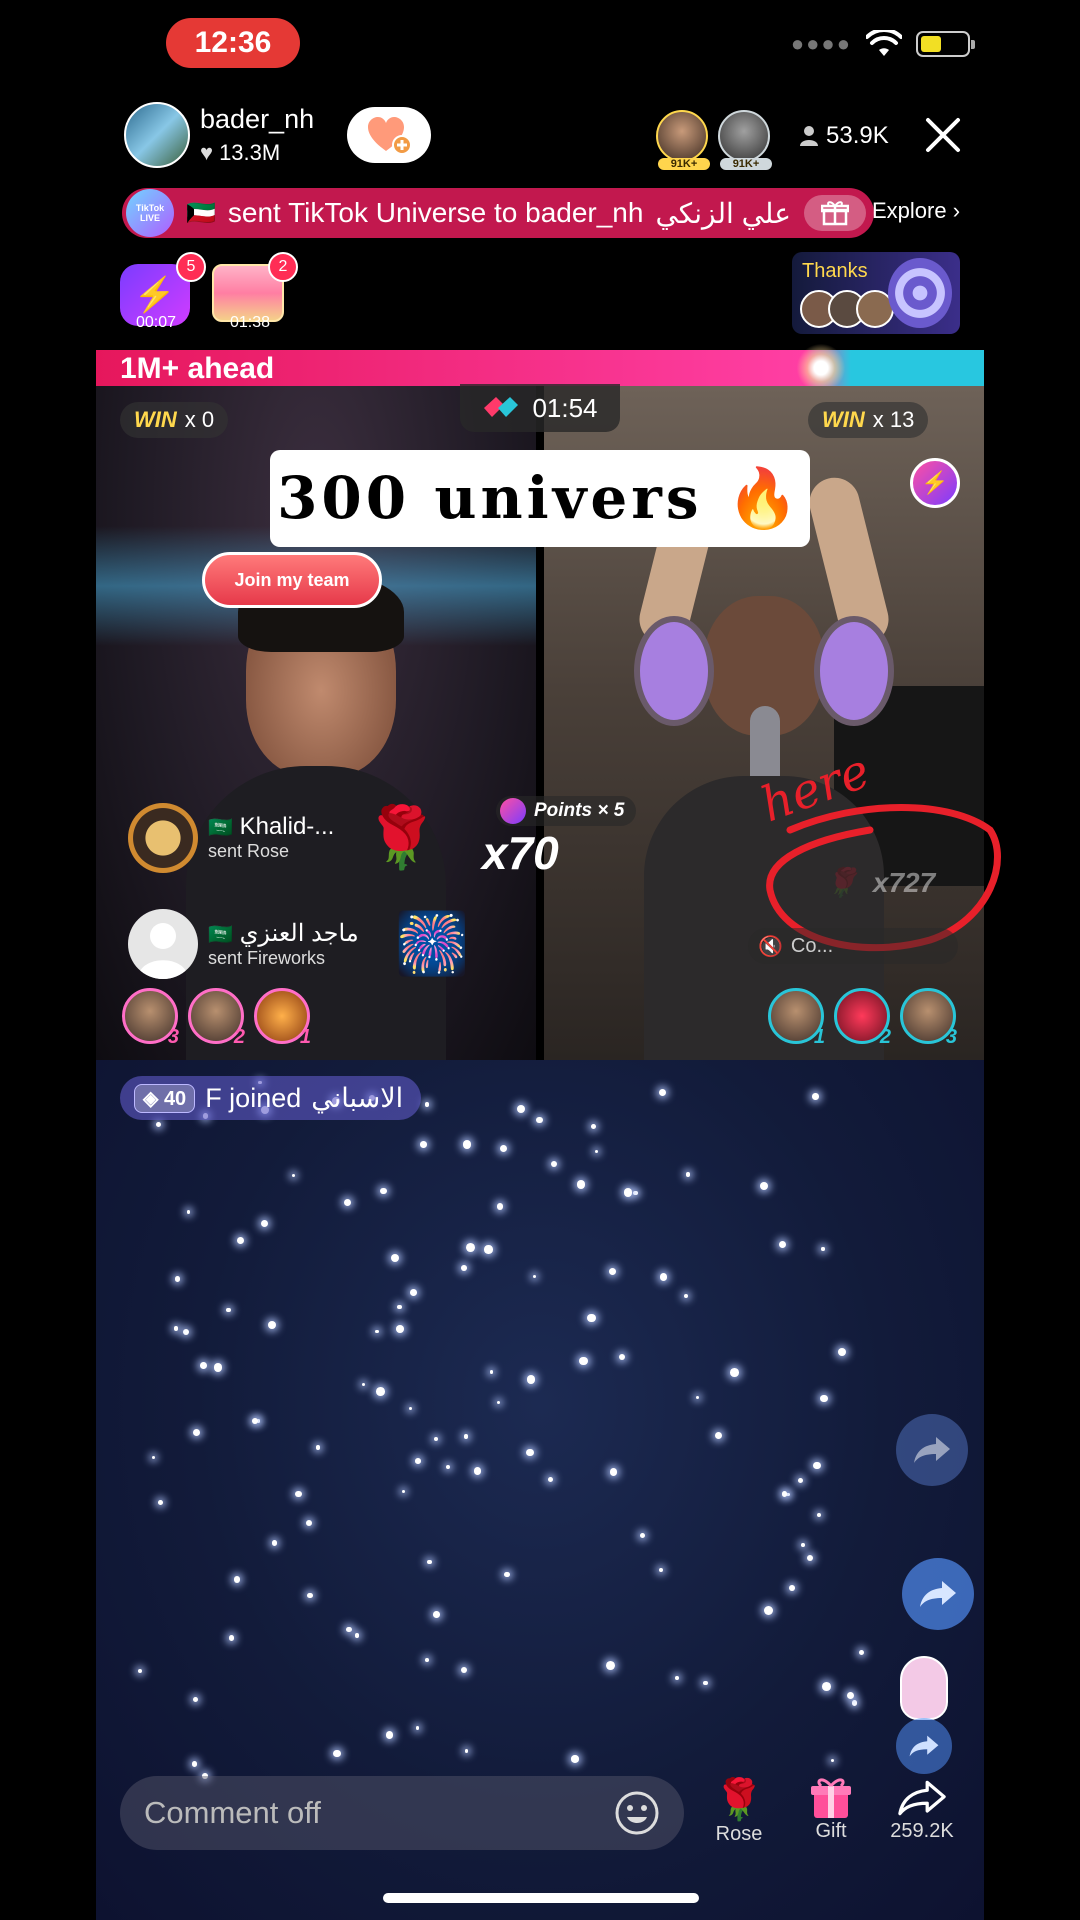 The image size is (1080, 1920). What do you see at coordinates (637, 1813) in the screenshot?
I see `emoji-icon` at bounding box center [637, 1813].